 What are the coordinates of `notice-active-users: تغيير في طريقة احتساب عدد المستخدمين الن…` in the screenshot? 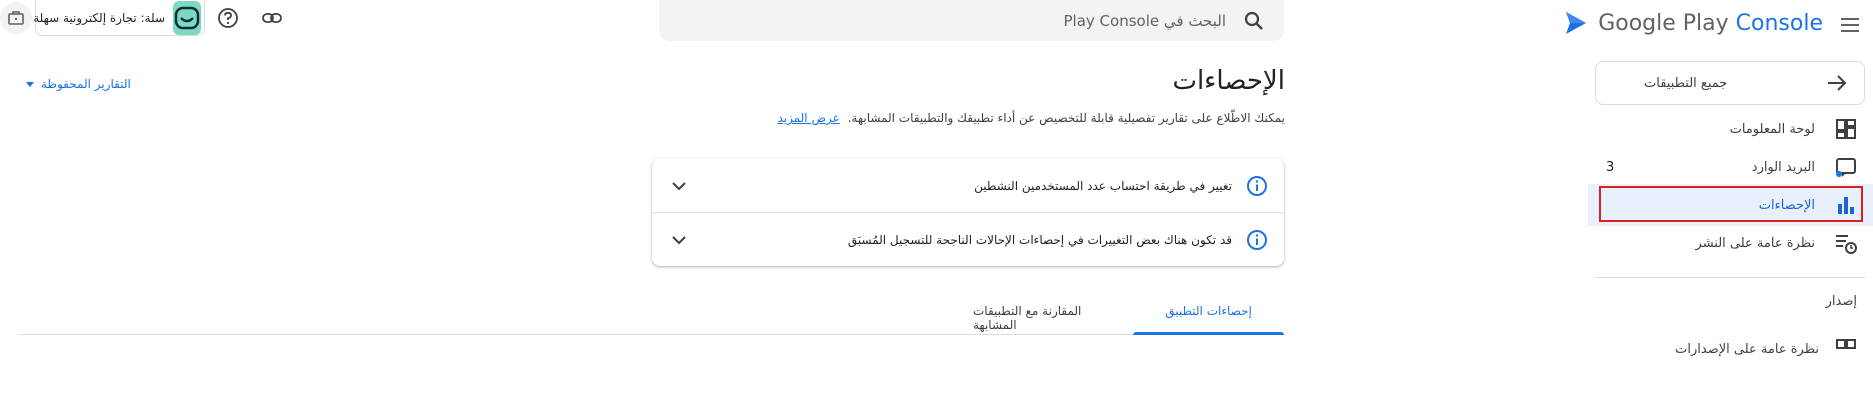 It's located at (968, 185).